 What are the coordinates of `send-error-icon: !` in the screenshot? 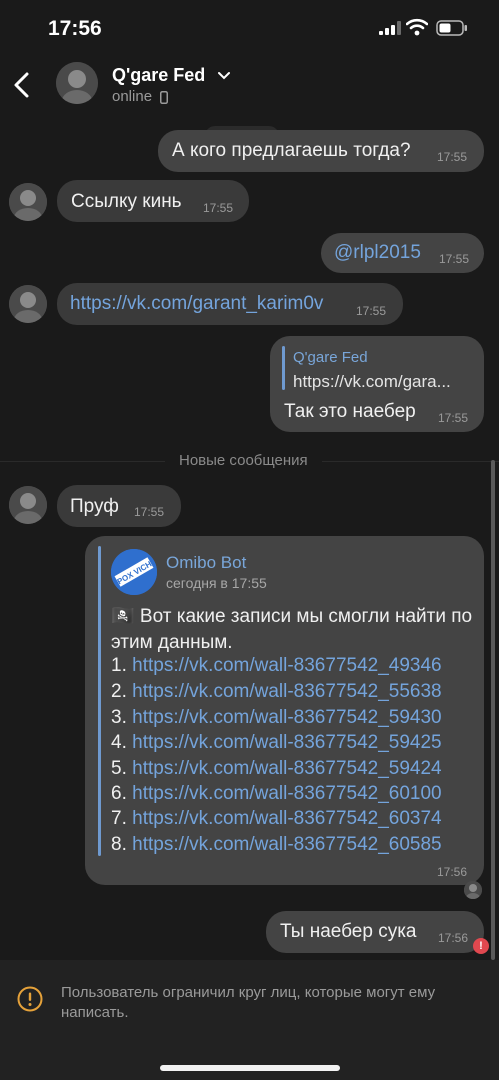 It's located at (481, 946).